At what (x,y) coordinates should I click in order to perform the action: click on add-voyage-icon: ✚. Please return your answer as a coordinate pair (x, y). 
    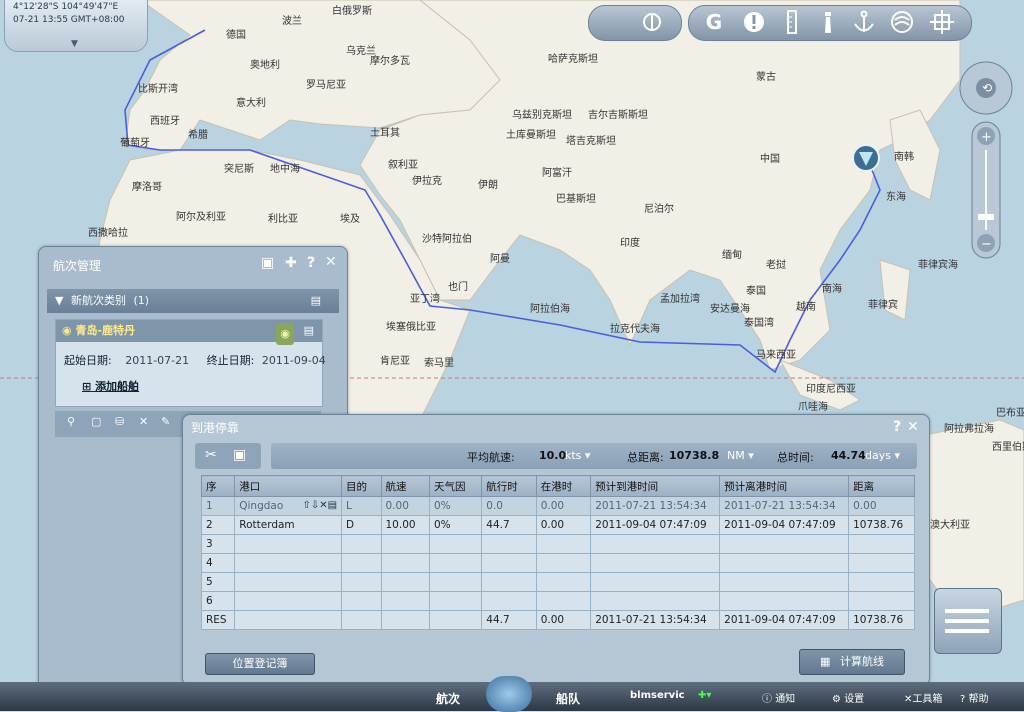
    Looking at the image, I should click on (291, 263).